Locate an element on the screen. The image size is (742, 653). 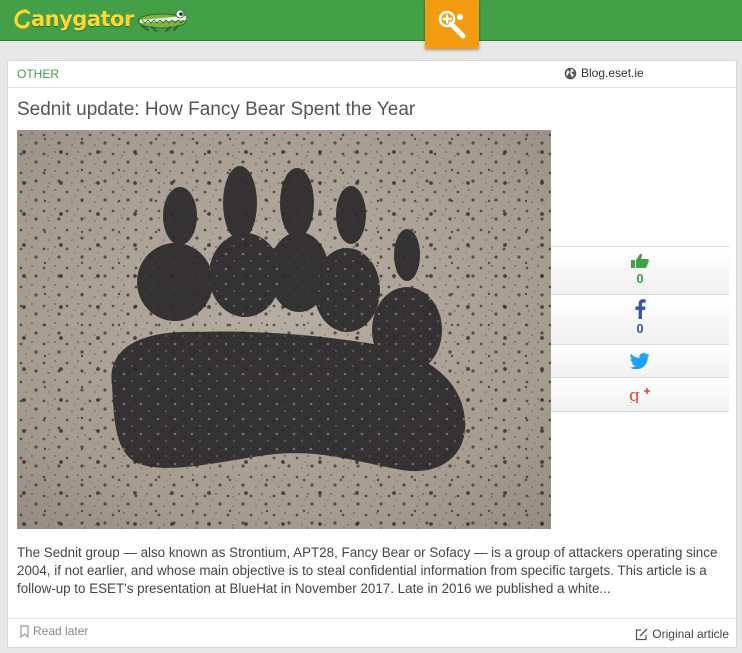
facebook-count: 0 is located at coordinates (640, 328).